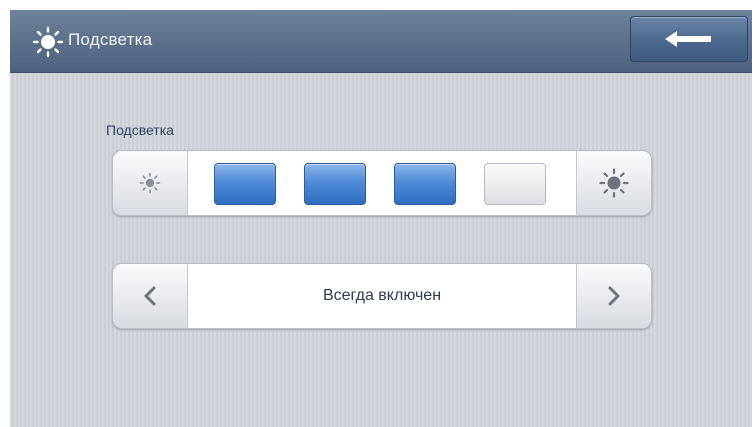 The image size is (752, 427). I want to click on brightness-levels, so click(382, 183).